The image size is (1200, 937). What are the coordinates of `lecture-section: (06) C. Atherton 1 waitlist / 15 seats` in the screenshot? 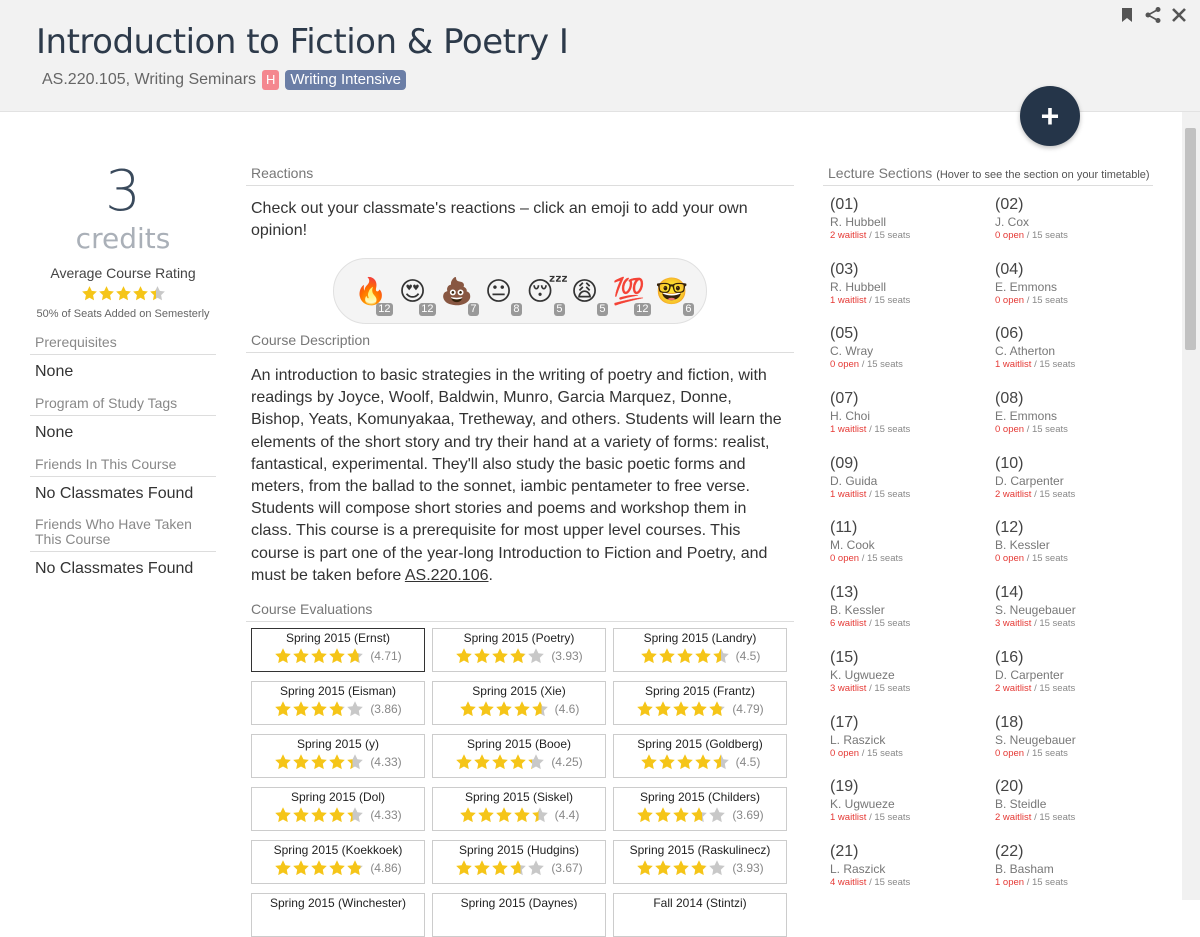 It's located at (1077, 357).